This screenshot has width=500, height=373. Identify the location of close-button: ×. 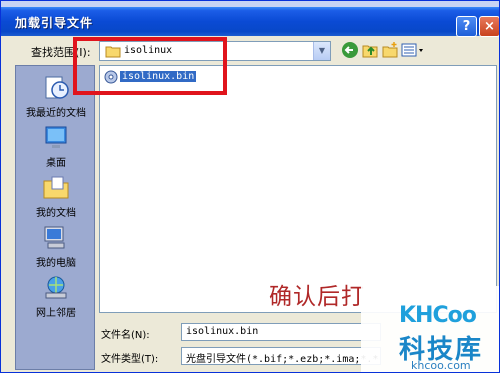
(489, 26).